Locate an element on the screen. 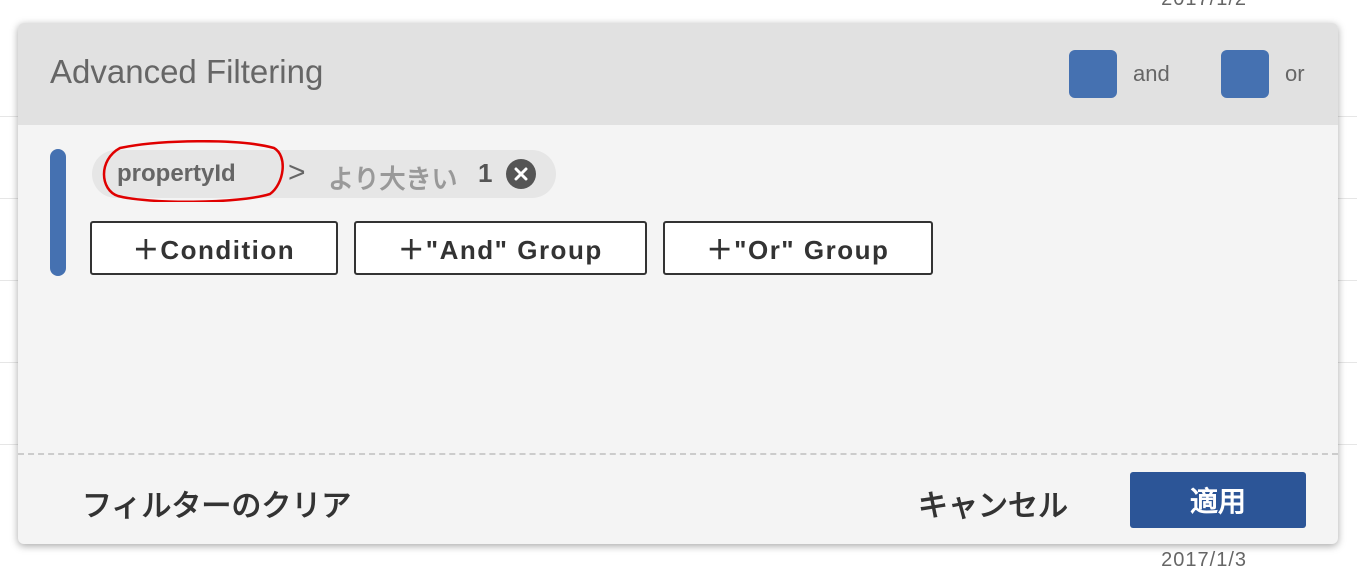  add-and-group-button: ＋"And" Group is located at coordinates (500, 248).